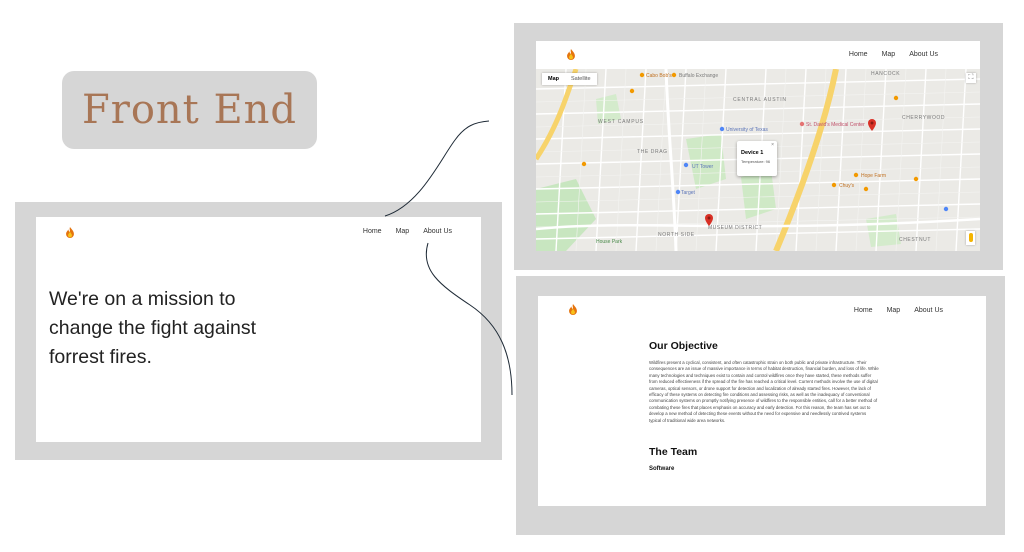 Image resolution: width=1024 pixels, height=552 pixels. What do you see at coordinates (437, 168) in the screenshot?
I see `connector-to-map` at bounding box center [437, 168].